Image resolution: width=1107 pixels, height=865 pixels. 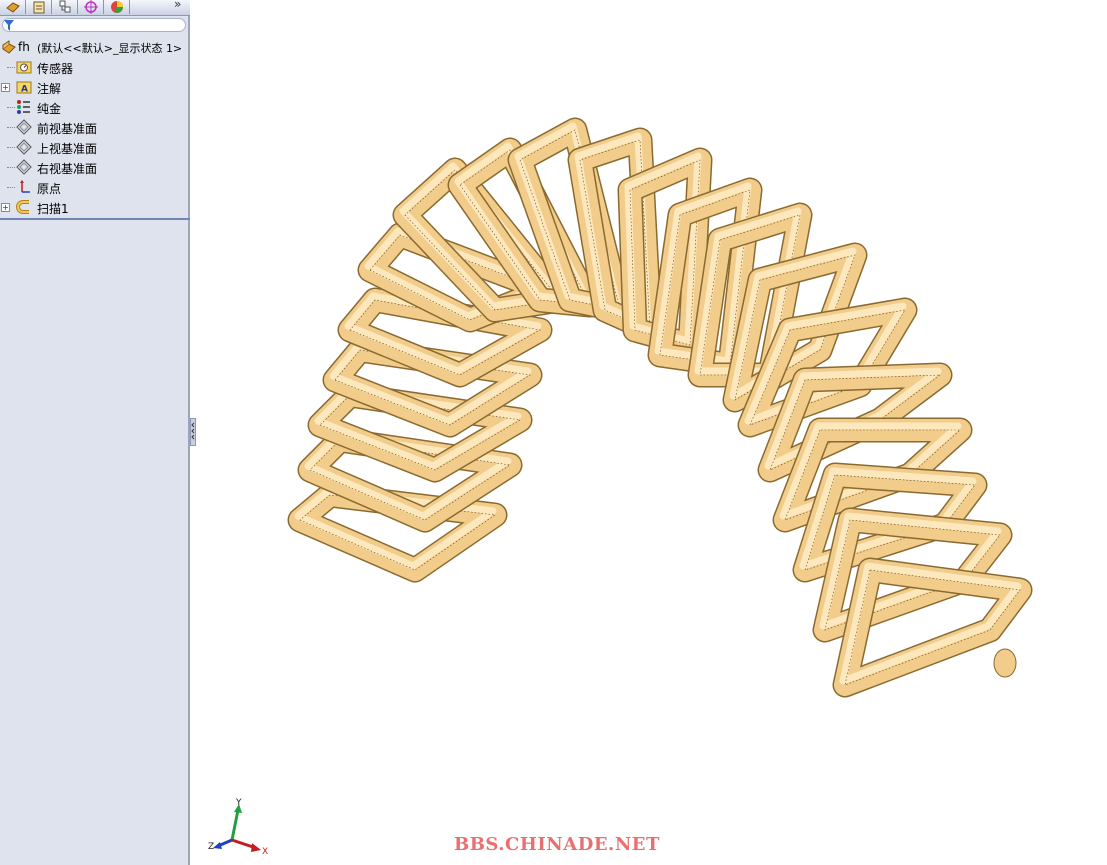 I want to click on part-icon, so click(x=9, y=47).